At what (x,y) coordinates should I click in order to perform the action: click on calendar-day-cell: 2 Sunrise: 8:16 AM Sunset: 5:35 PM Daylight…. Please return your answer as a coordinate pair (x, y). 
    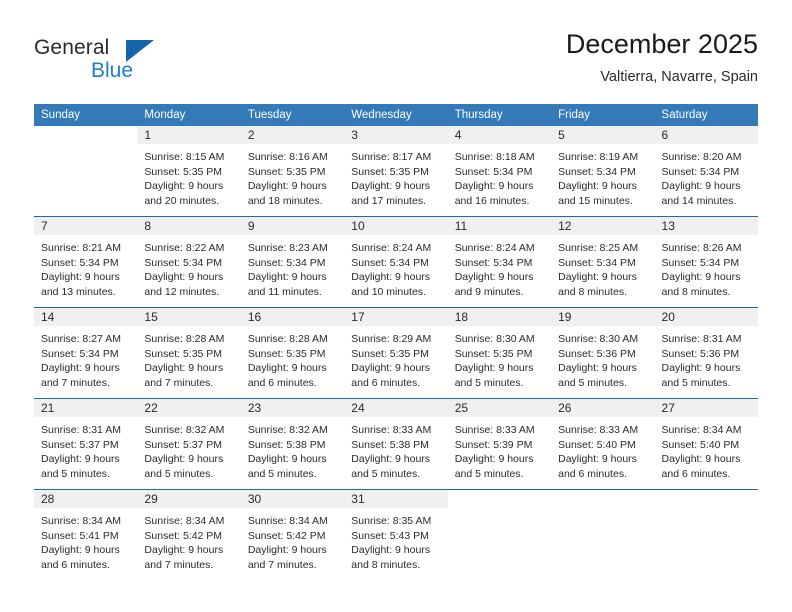
    Looking at the image, I should click on (292, 171).